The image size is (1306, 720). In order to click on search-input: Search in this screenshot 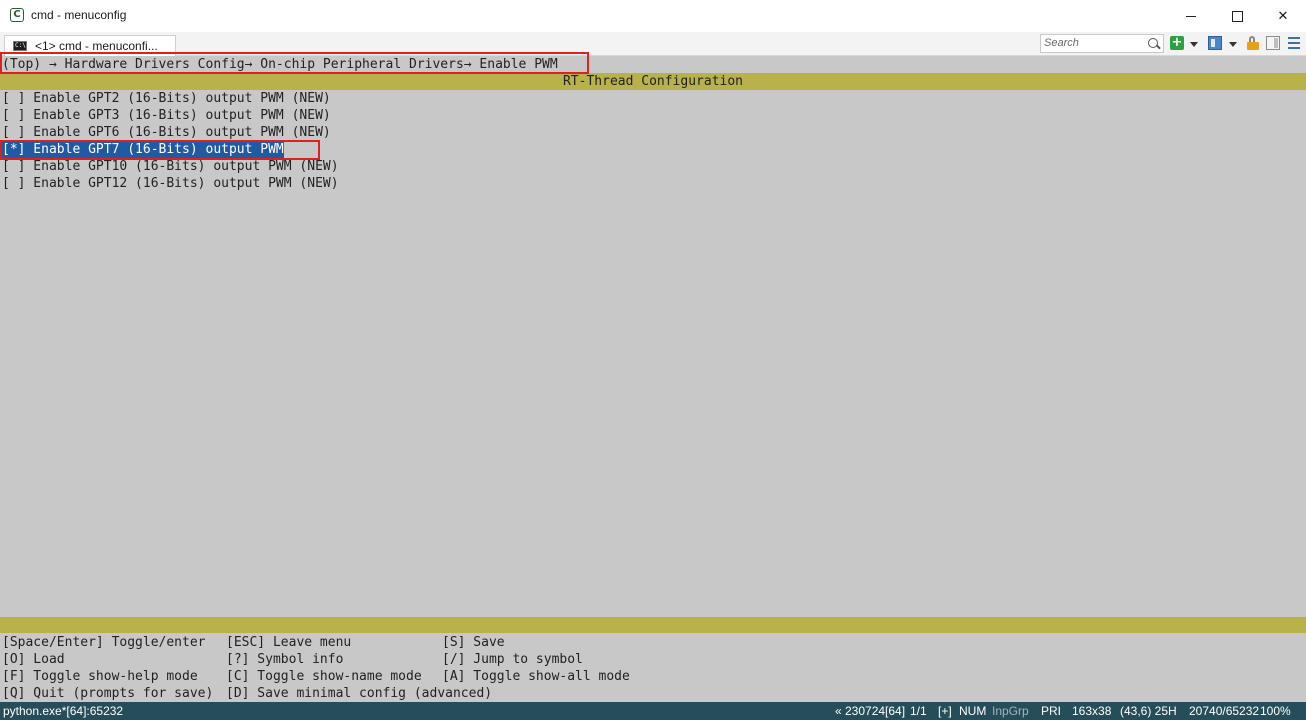, I will do `click(1102, 43)`.